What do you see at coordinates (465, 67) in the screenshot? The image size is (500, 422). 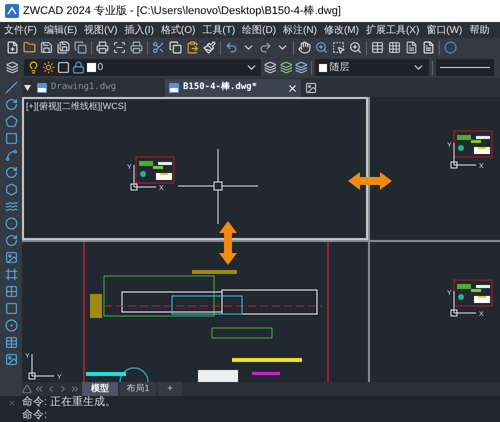 I see `linetype-dropdown` at bounding box center [465, 67].